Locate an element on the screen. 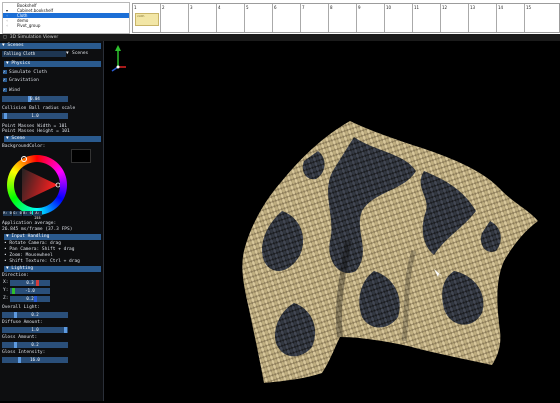 This screenshot has width=560, height=403. visibility-icon: ◦ is located at coordinates (7, 25).